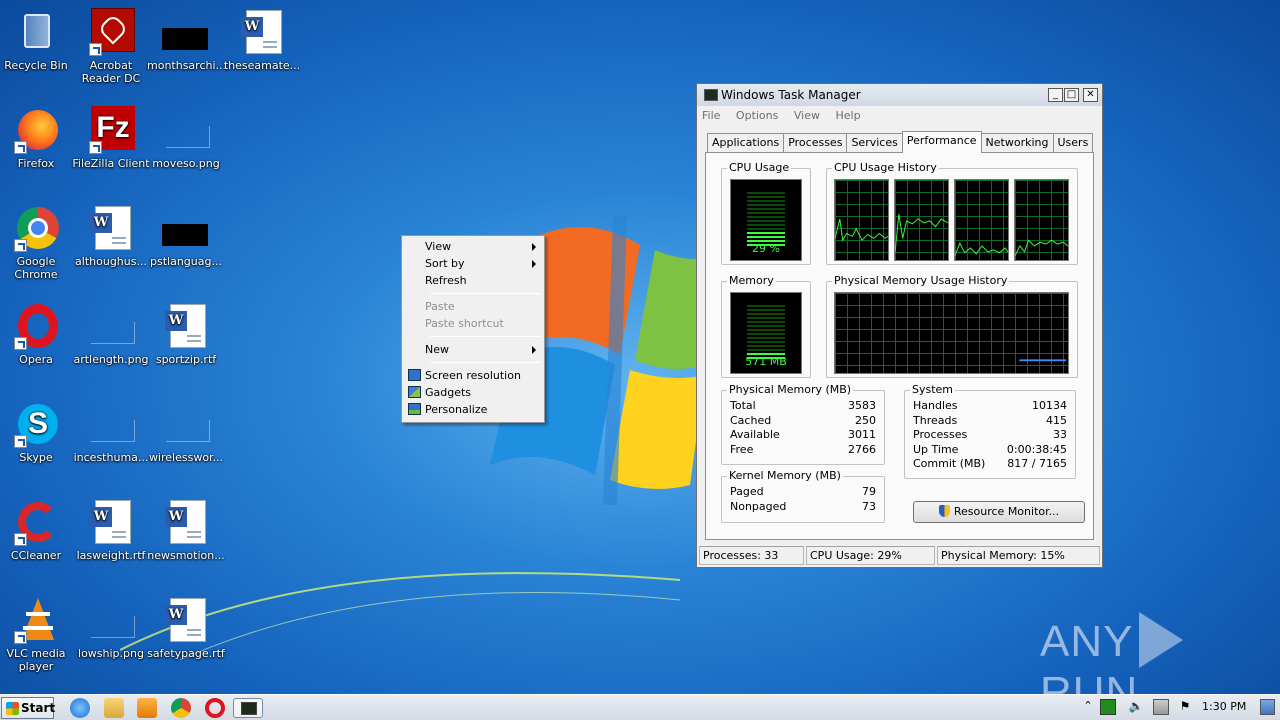 The height and width of the screenshot is (720, 1280). What do you see at coordinates (807, 116) in the screenshot?
I see `menu-view: View` at bounding box center [807, 116].